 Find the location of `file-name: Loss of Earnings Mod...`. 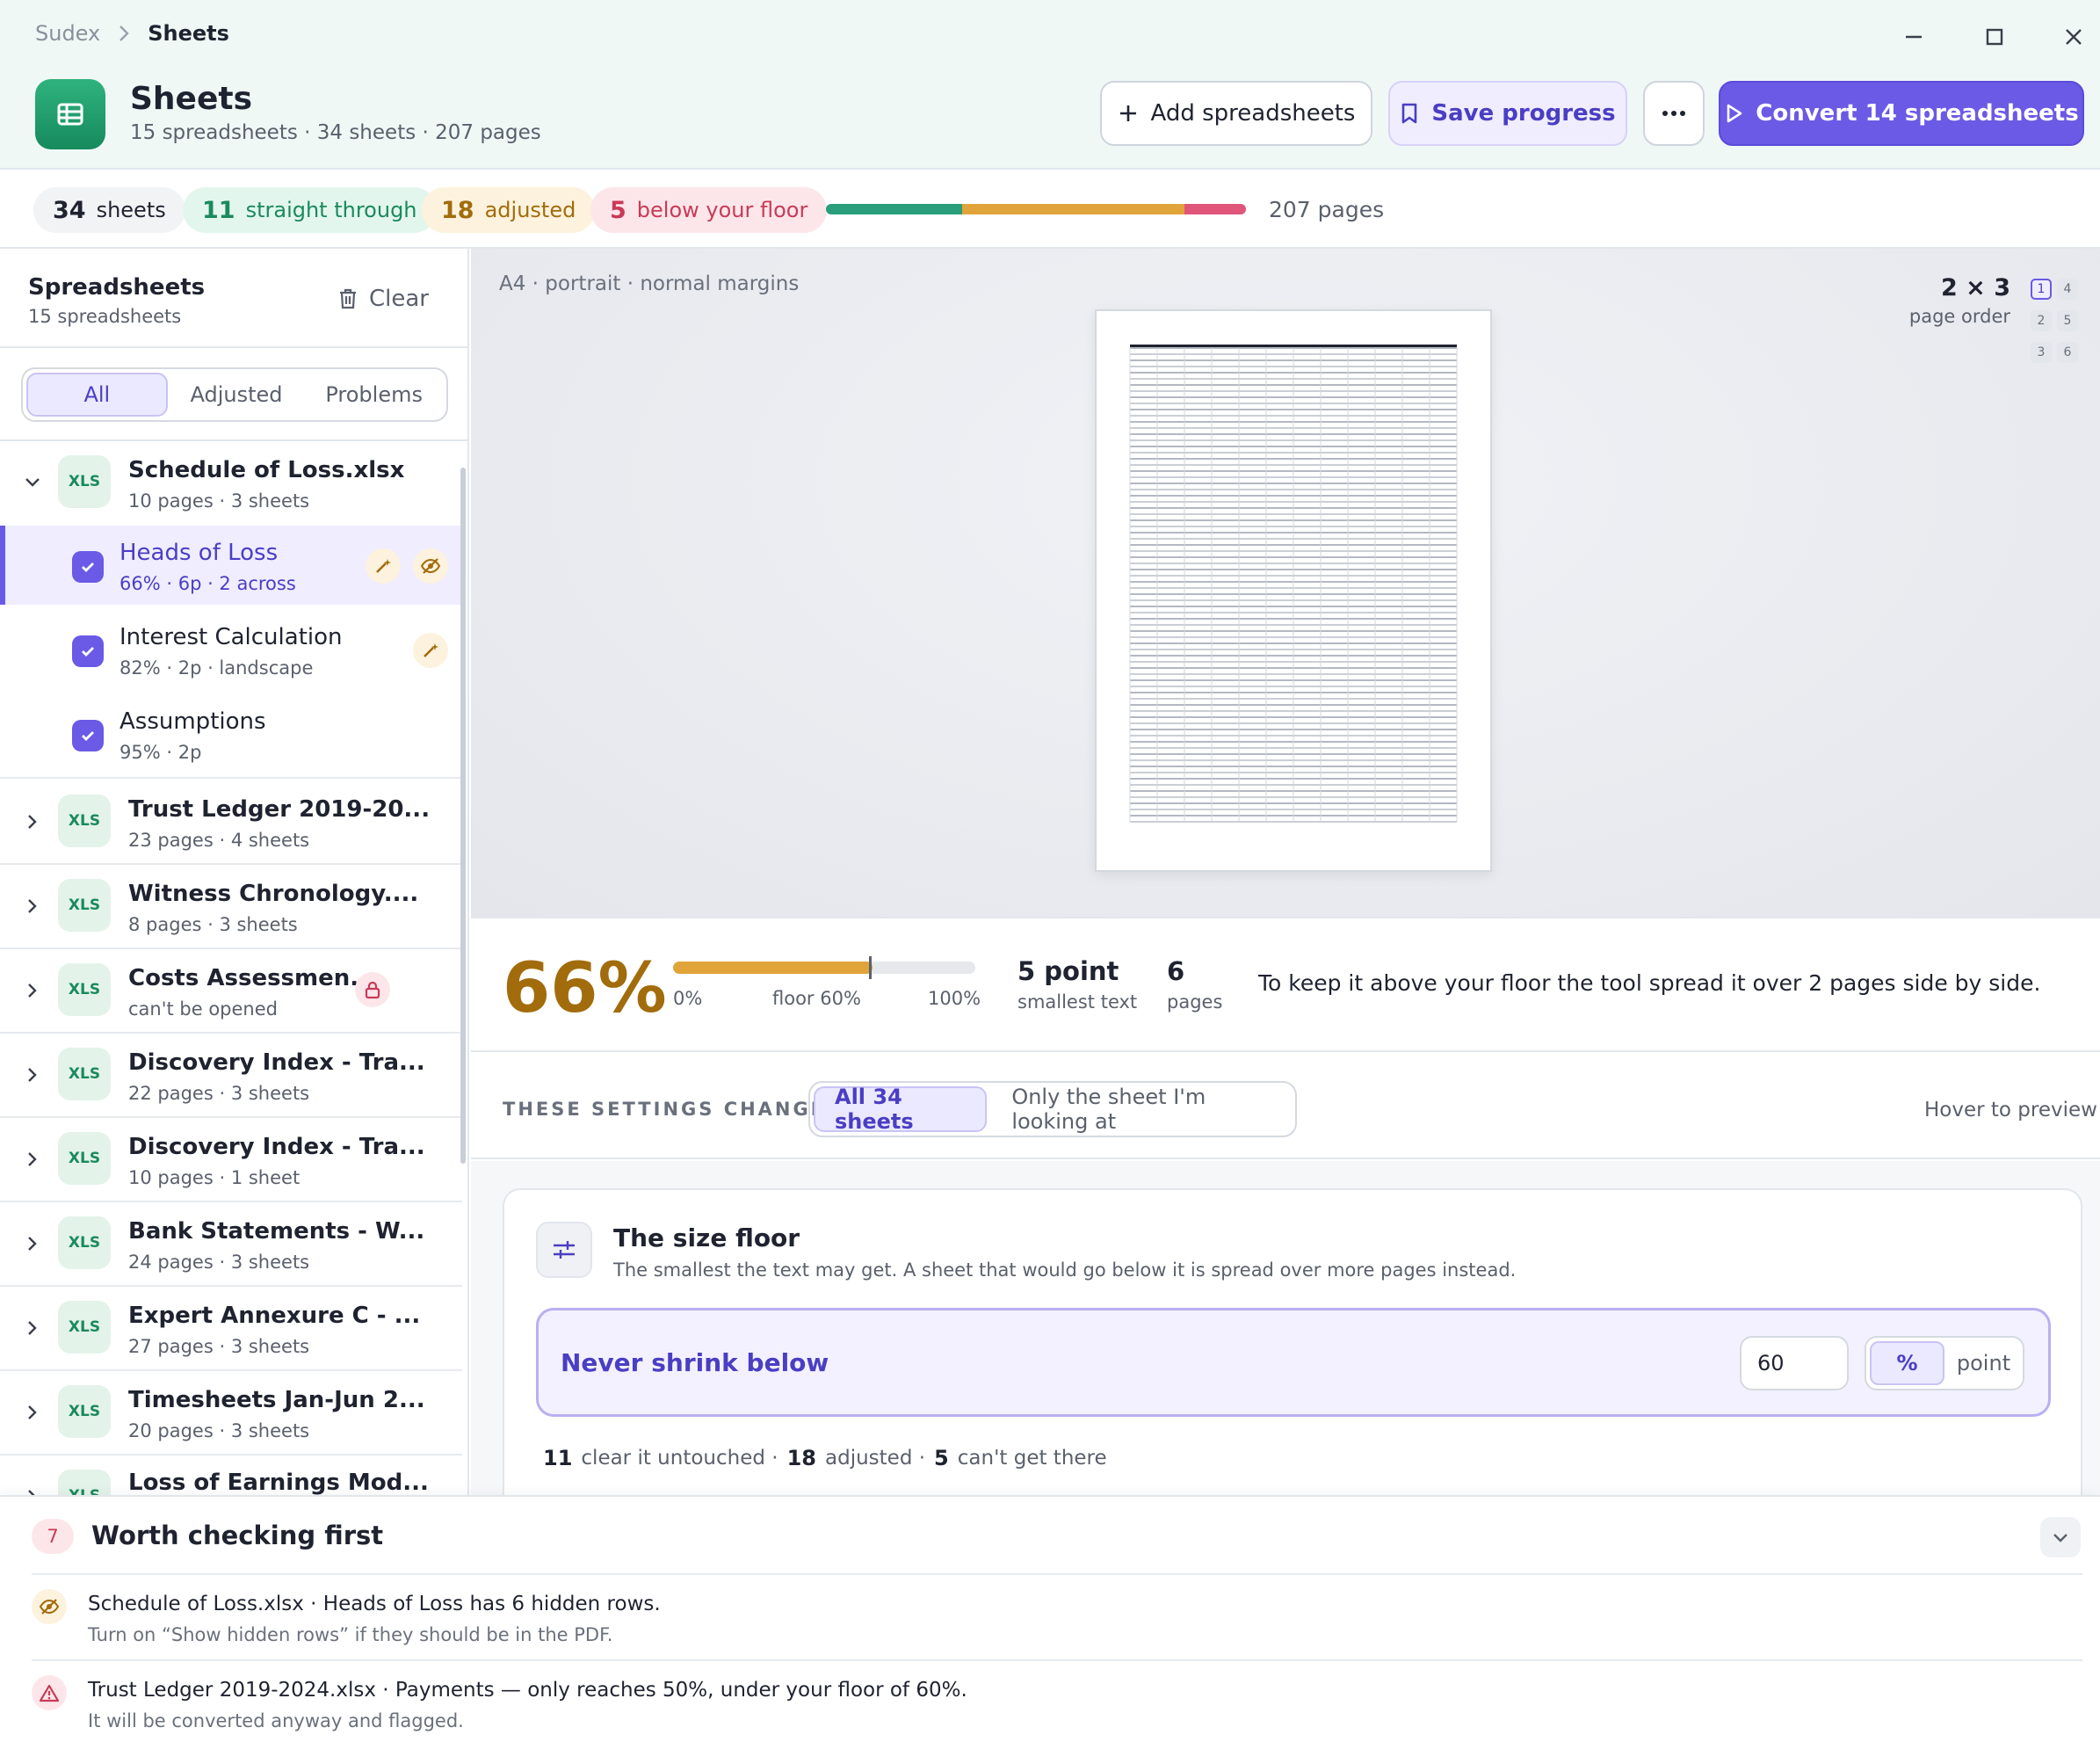

file-name: Loss of Earnings Mod... is located at coordinates (278, 1483).